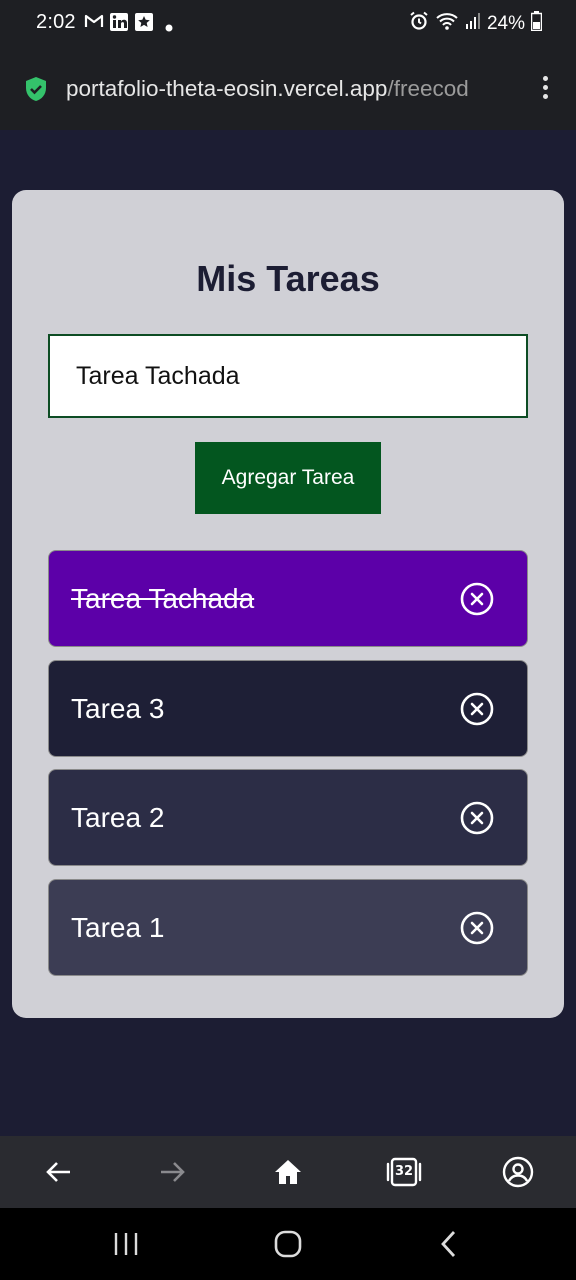  Describe the element at coordinates (288, 23) in the screenshot. I see `status-bar: 2:02 24%` at that location.